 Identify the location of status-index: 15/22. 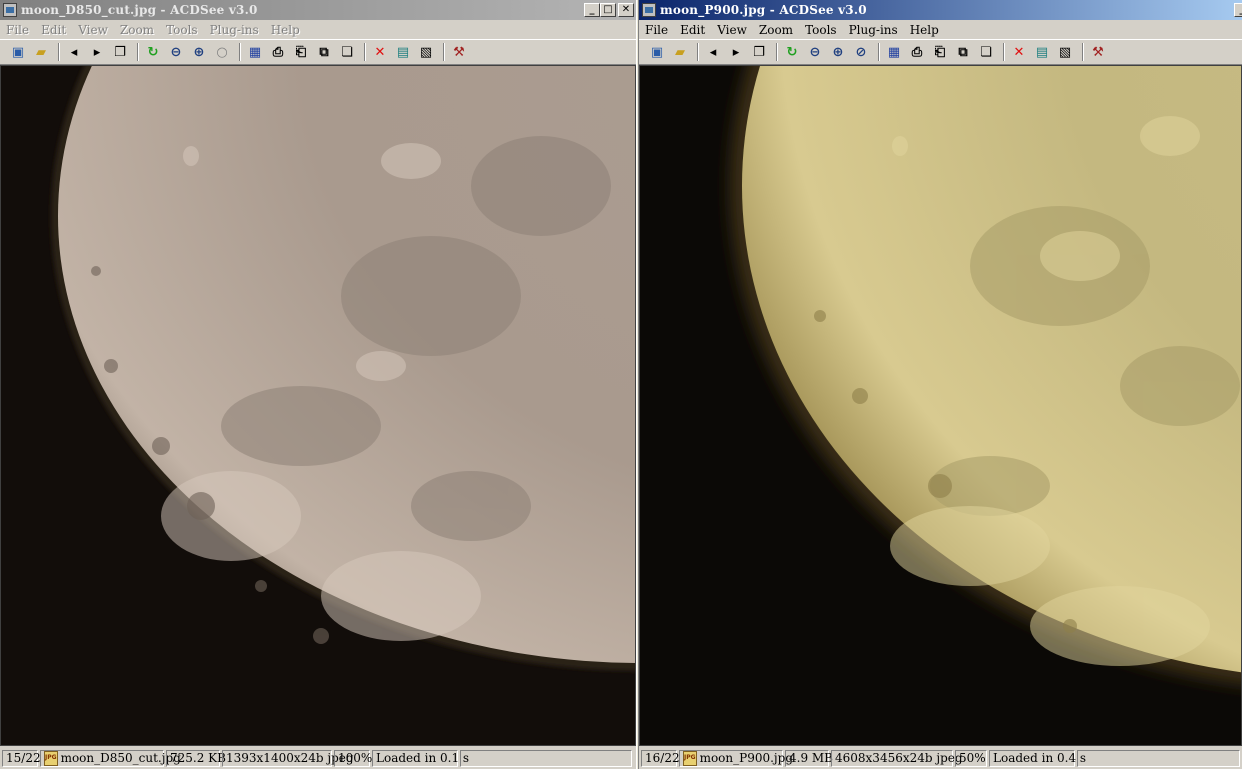
(21, 758).